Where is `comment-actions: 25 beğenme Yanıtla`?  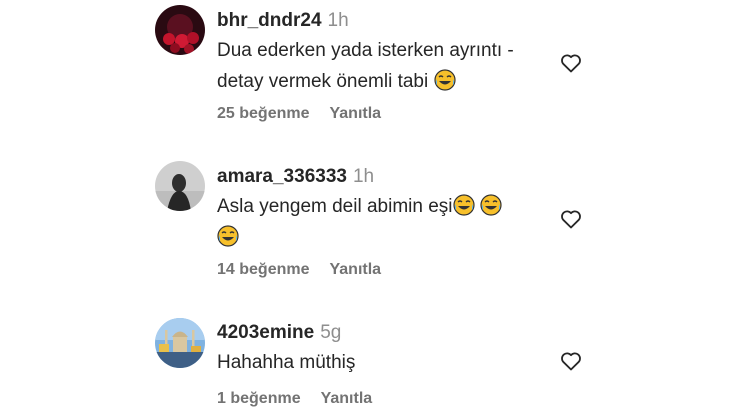 comment-actions: 25 beğenme Yanıtla is located at coordinates (299, 114).